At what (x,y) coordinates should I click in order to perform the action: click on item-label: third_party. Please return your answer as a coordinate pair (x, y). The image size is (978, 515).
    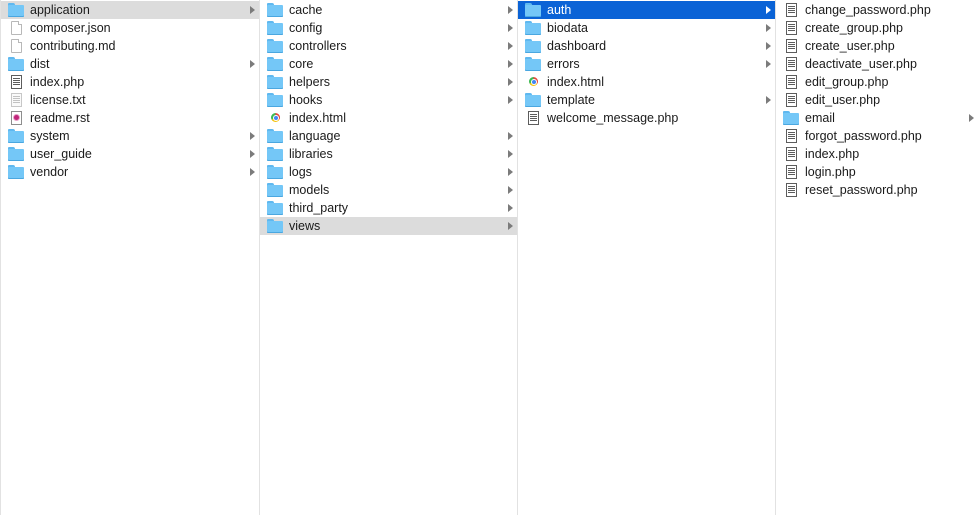
    Looking at the image, I should click on (319, 208).